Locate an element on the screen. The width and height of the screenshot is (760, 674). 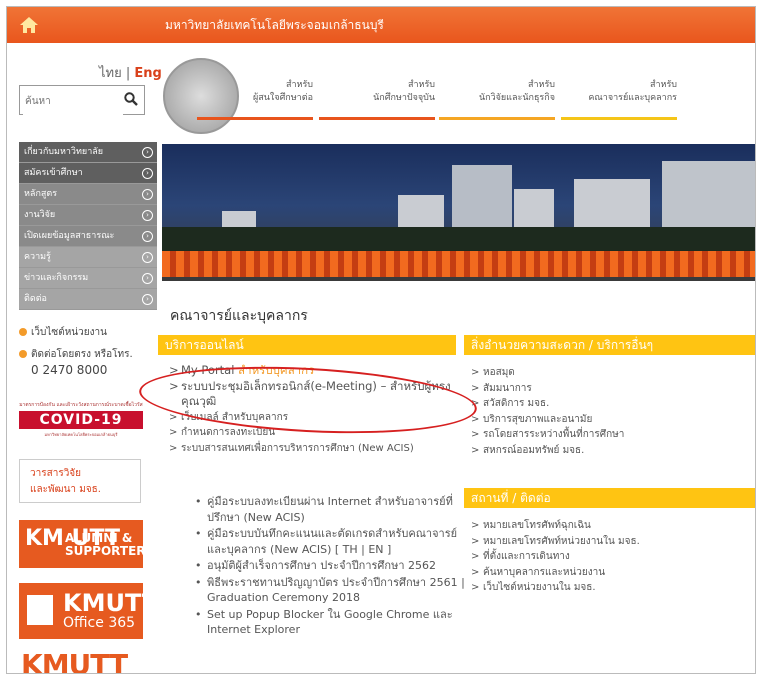
contact-direct-link: ติดต่อโดยตรง หรือโทร. is located at coordinates (76, 354).